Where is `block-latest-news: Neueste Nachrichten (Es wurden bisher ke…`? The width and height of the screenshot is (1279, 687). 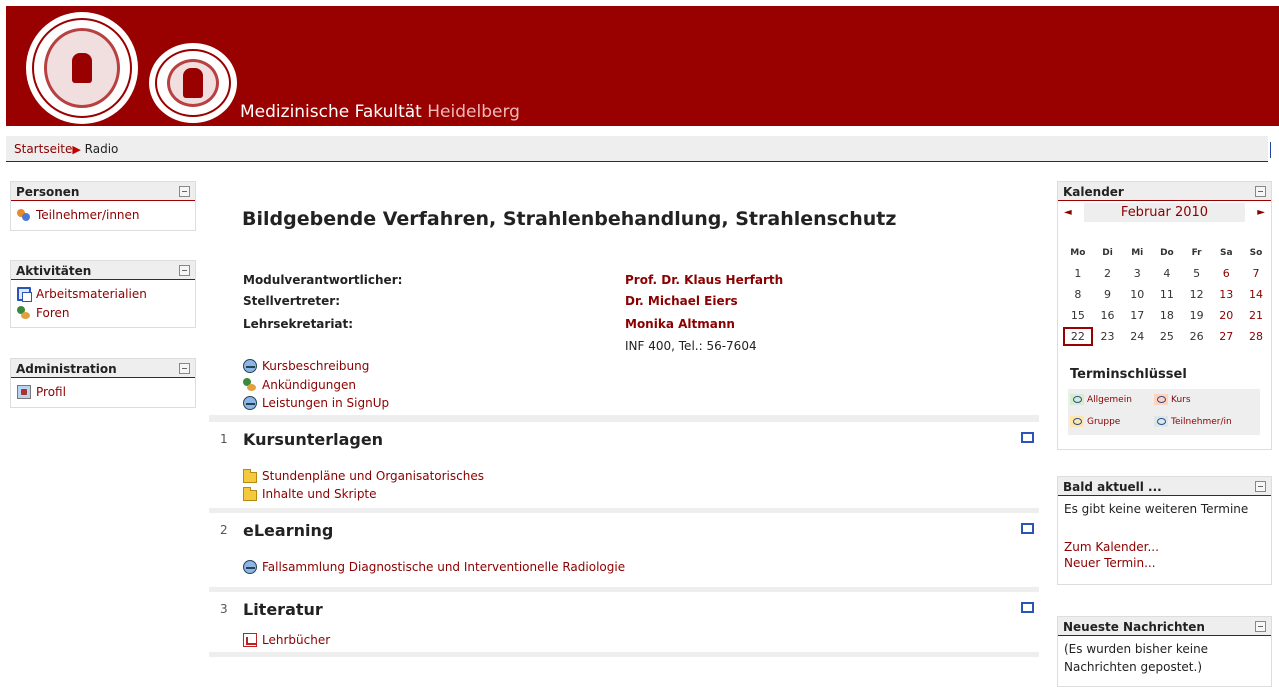 block-latest-news: Neueste Nachrichten (Es wurden bisher ke… is located at coordinates (1164, 651).